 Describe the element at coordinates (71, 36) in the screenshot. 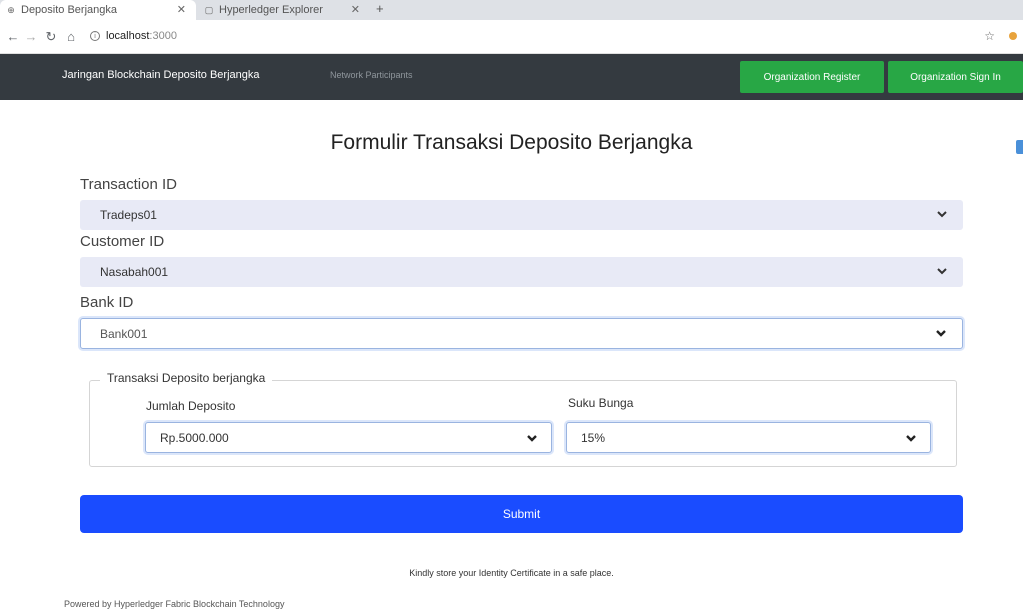

I see `home-icon: ⌂` at that location.